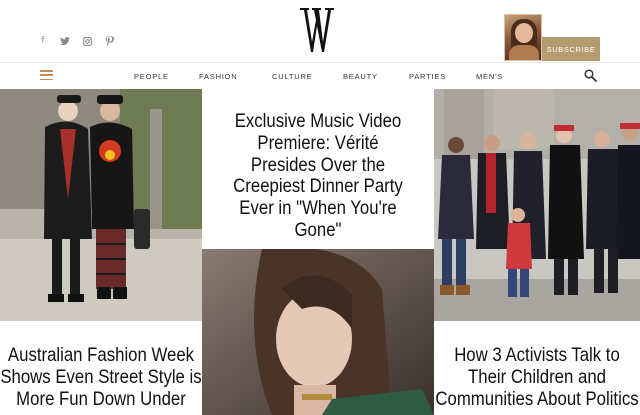  I want to click on pinterest-icon, so click(109, 41).